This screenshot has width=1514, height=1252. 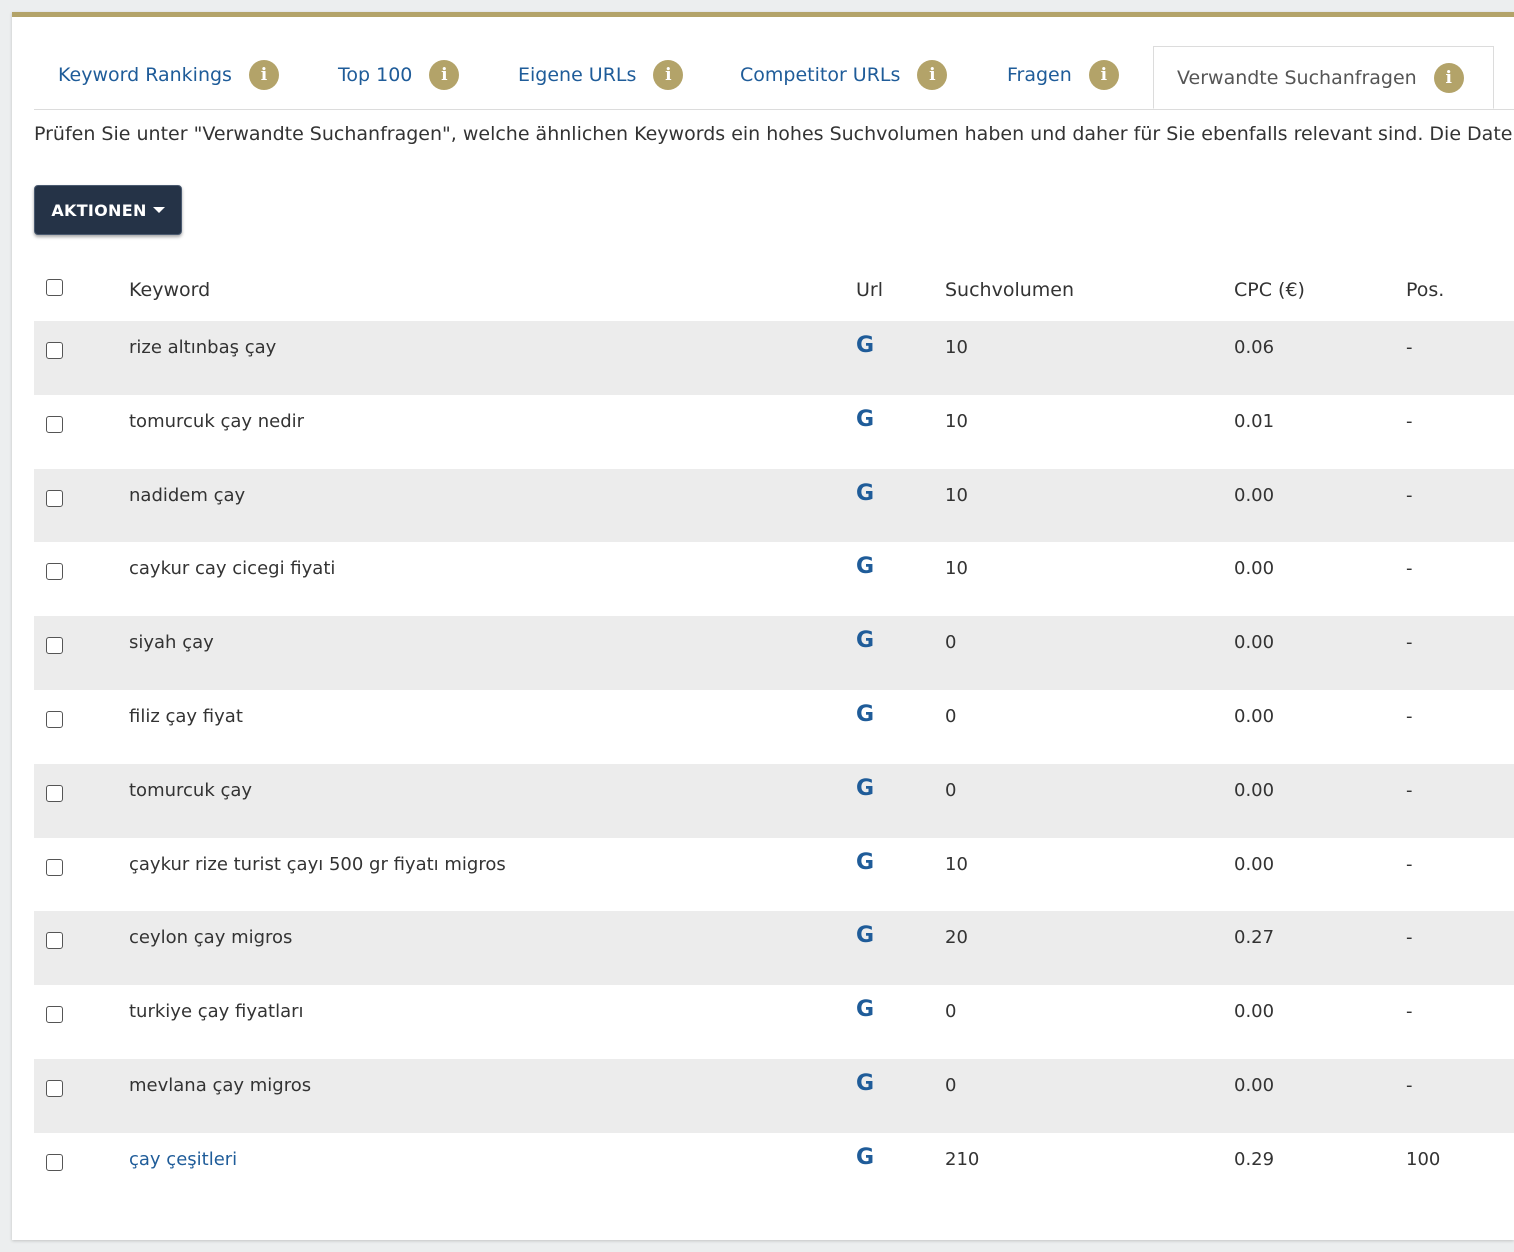 What do you see at coordinates (220, 1085) in the screenshot?
I see `keyword-cell: mevlana çay migros` at bounding box center [220, 1085].